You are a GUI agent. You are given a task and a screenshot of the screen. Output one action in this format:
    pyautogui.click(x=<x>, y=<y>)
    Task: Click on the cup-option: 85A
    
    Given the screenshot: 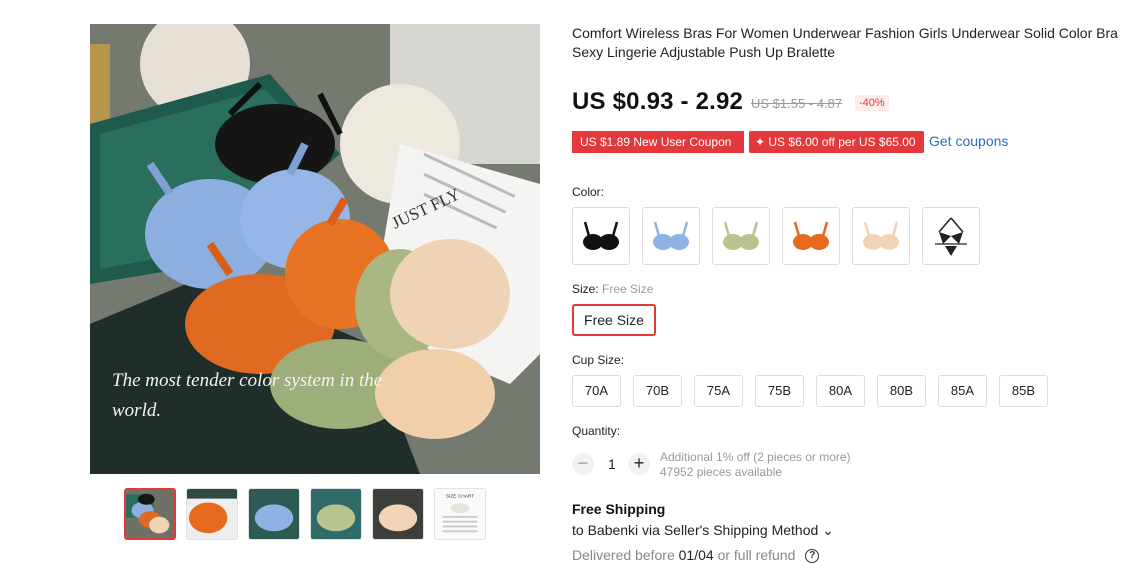 What is the action you would take?
    pyautogui.click(x=962, y=391)
    